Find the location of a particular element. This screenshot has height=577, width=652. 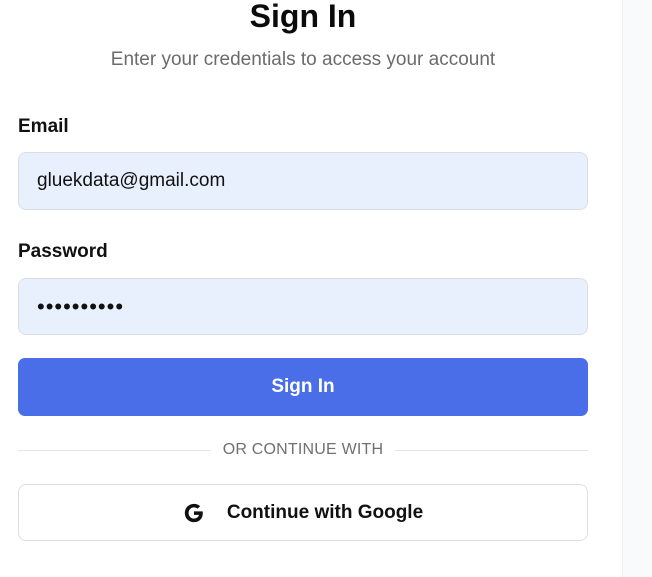

password-field is located at coordinates (303, 306).